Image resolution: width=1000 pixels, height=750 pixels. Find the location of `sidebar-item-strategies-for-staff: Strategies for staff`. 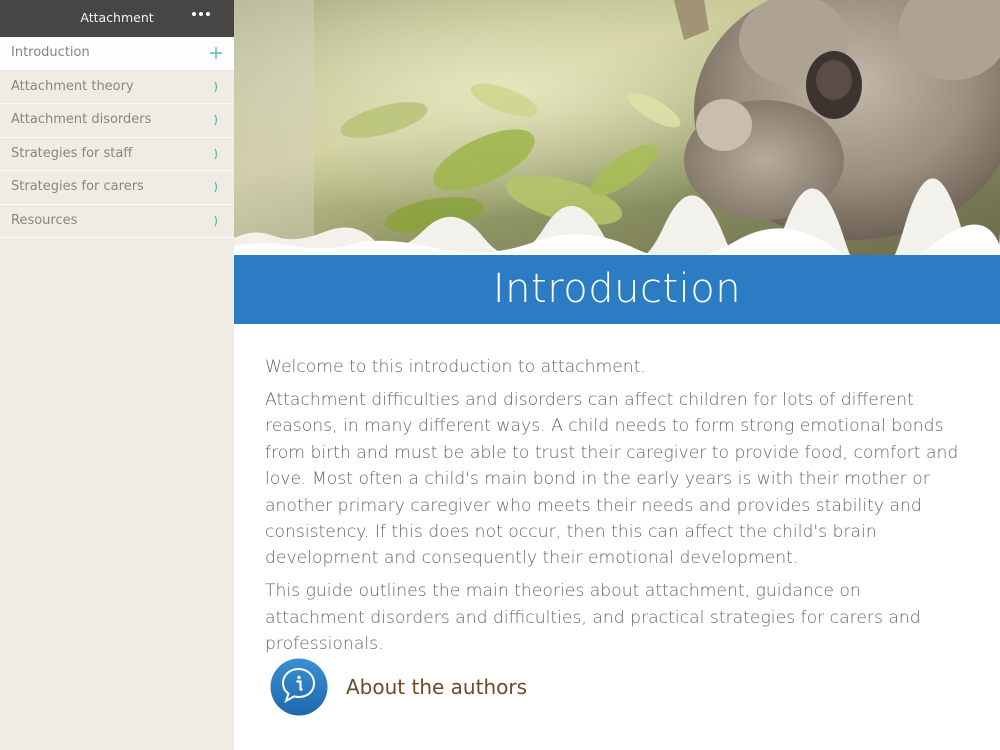

sidebar-item-strategies-for-staff: Strategies for staff is located at coordinates (117, 154).